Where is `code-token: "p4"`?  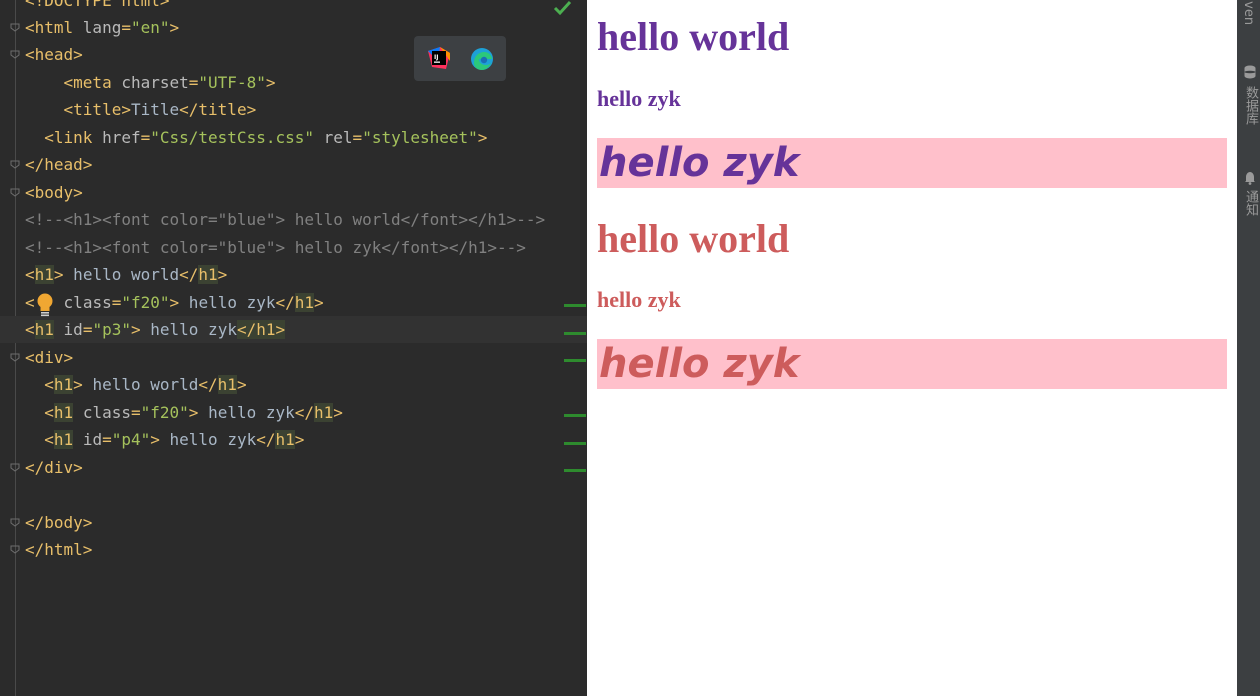
code-token: "p4" is located at coordinates (131, 439).